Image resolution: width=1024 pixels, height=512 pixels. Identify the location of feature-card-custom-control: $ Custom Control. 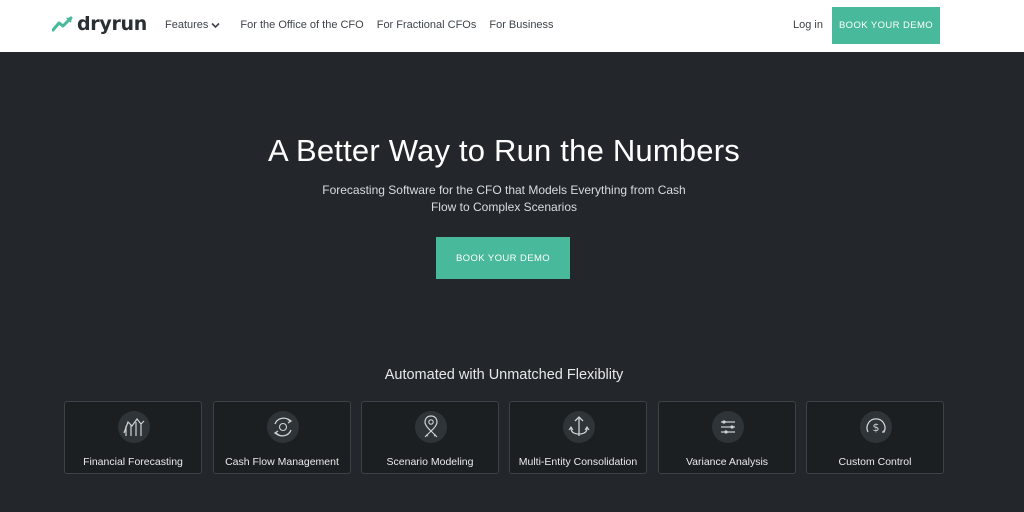
(875, 437).